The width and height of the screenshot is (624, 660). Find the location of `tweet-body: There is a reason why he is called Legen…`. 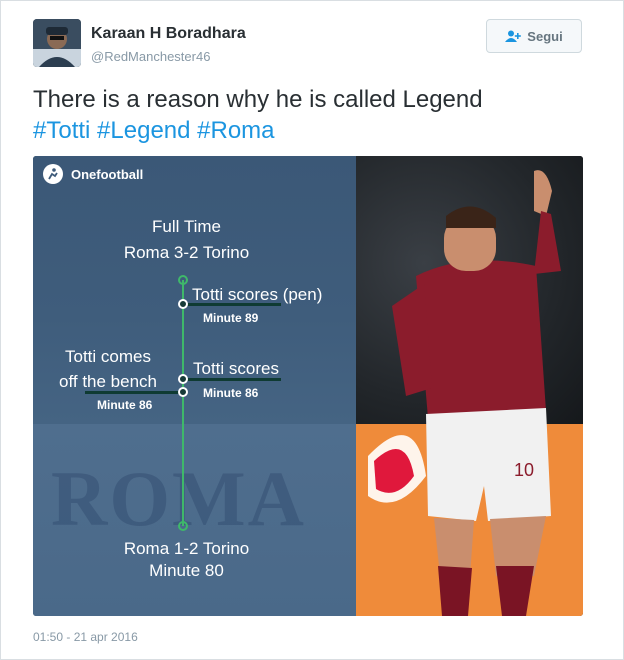

tweet-body: There is a reason why he is called Legen… is located at coordinates (258, 99).